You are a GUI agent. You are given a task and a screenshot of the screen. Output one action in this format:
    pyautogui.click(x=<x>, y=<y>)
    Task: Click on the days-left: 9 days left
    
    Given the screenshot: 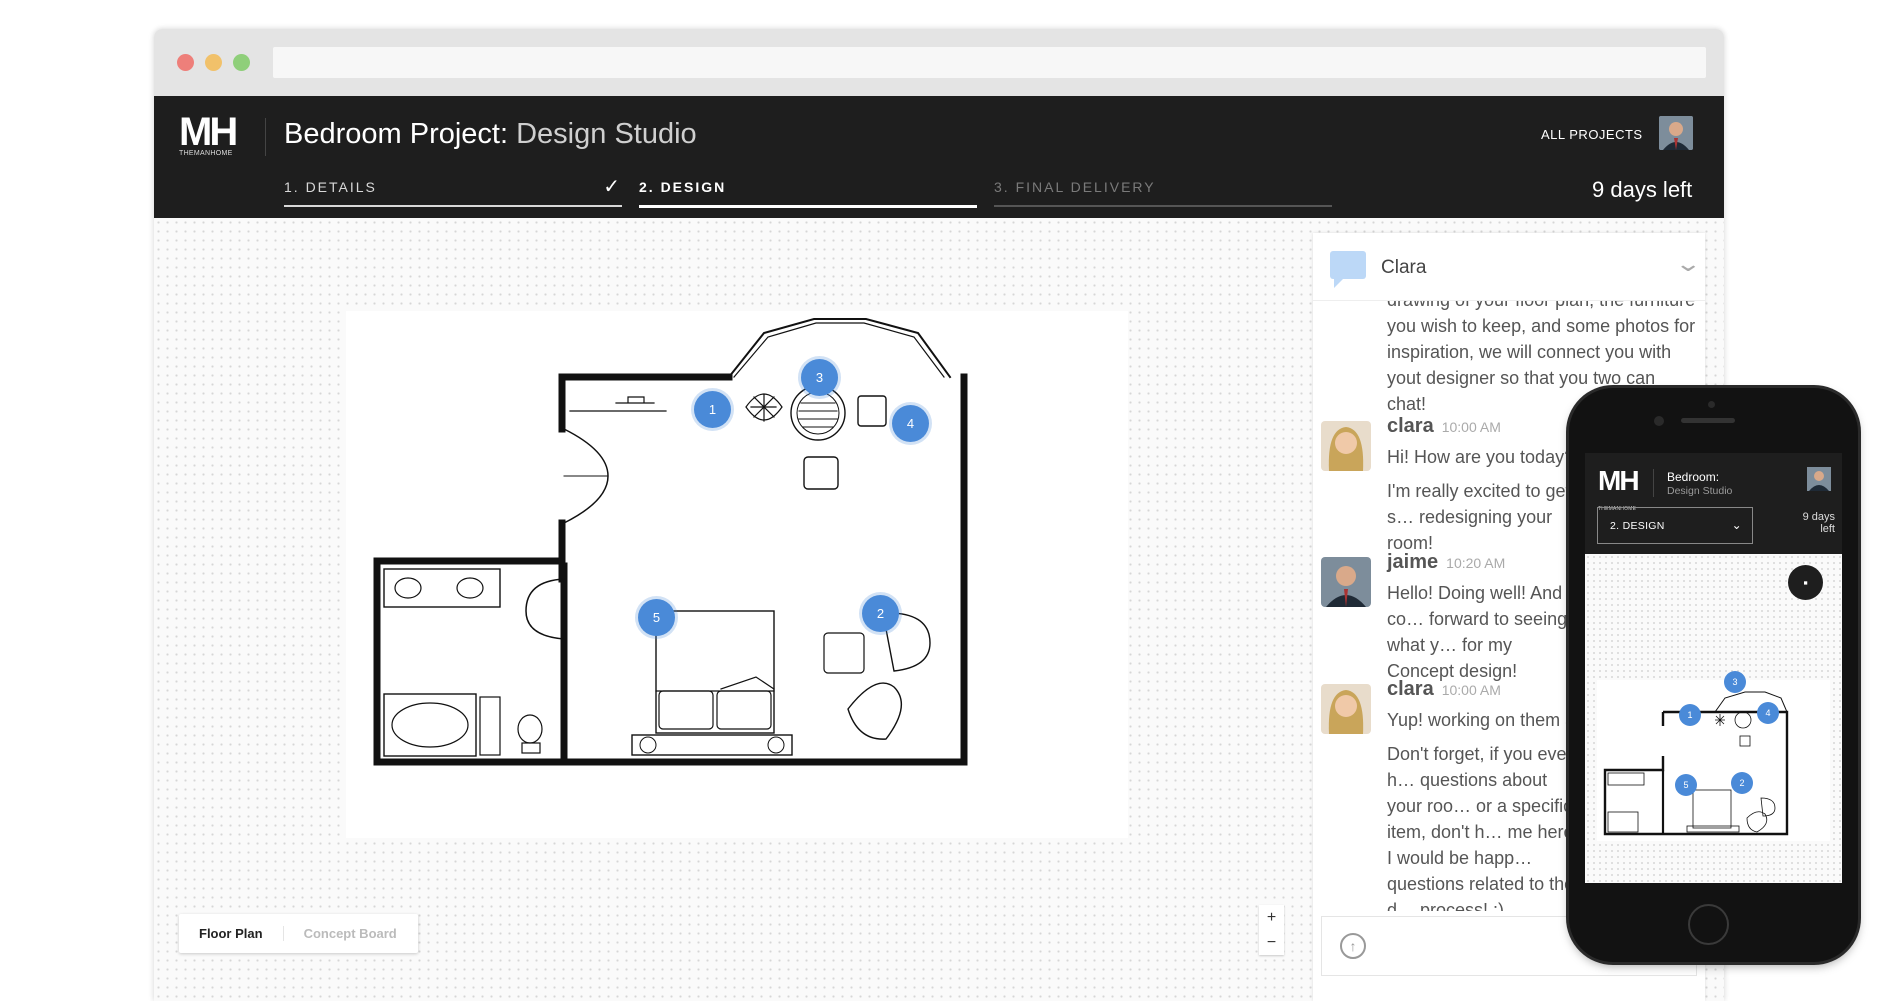 What is the action you would take?
    pyautogui.click(x=1642, y=189)
    